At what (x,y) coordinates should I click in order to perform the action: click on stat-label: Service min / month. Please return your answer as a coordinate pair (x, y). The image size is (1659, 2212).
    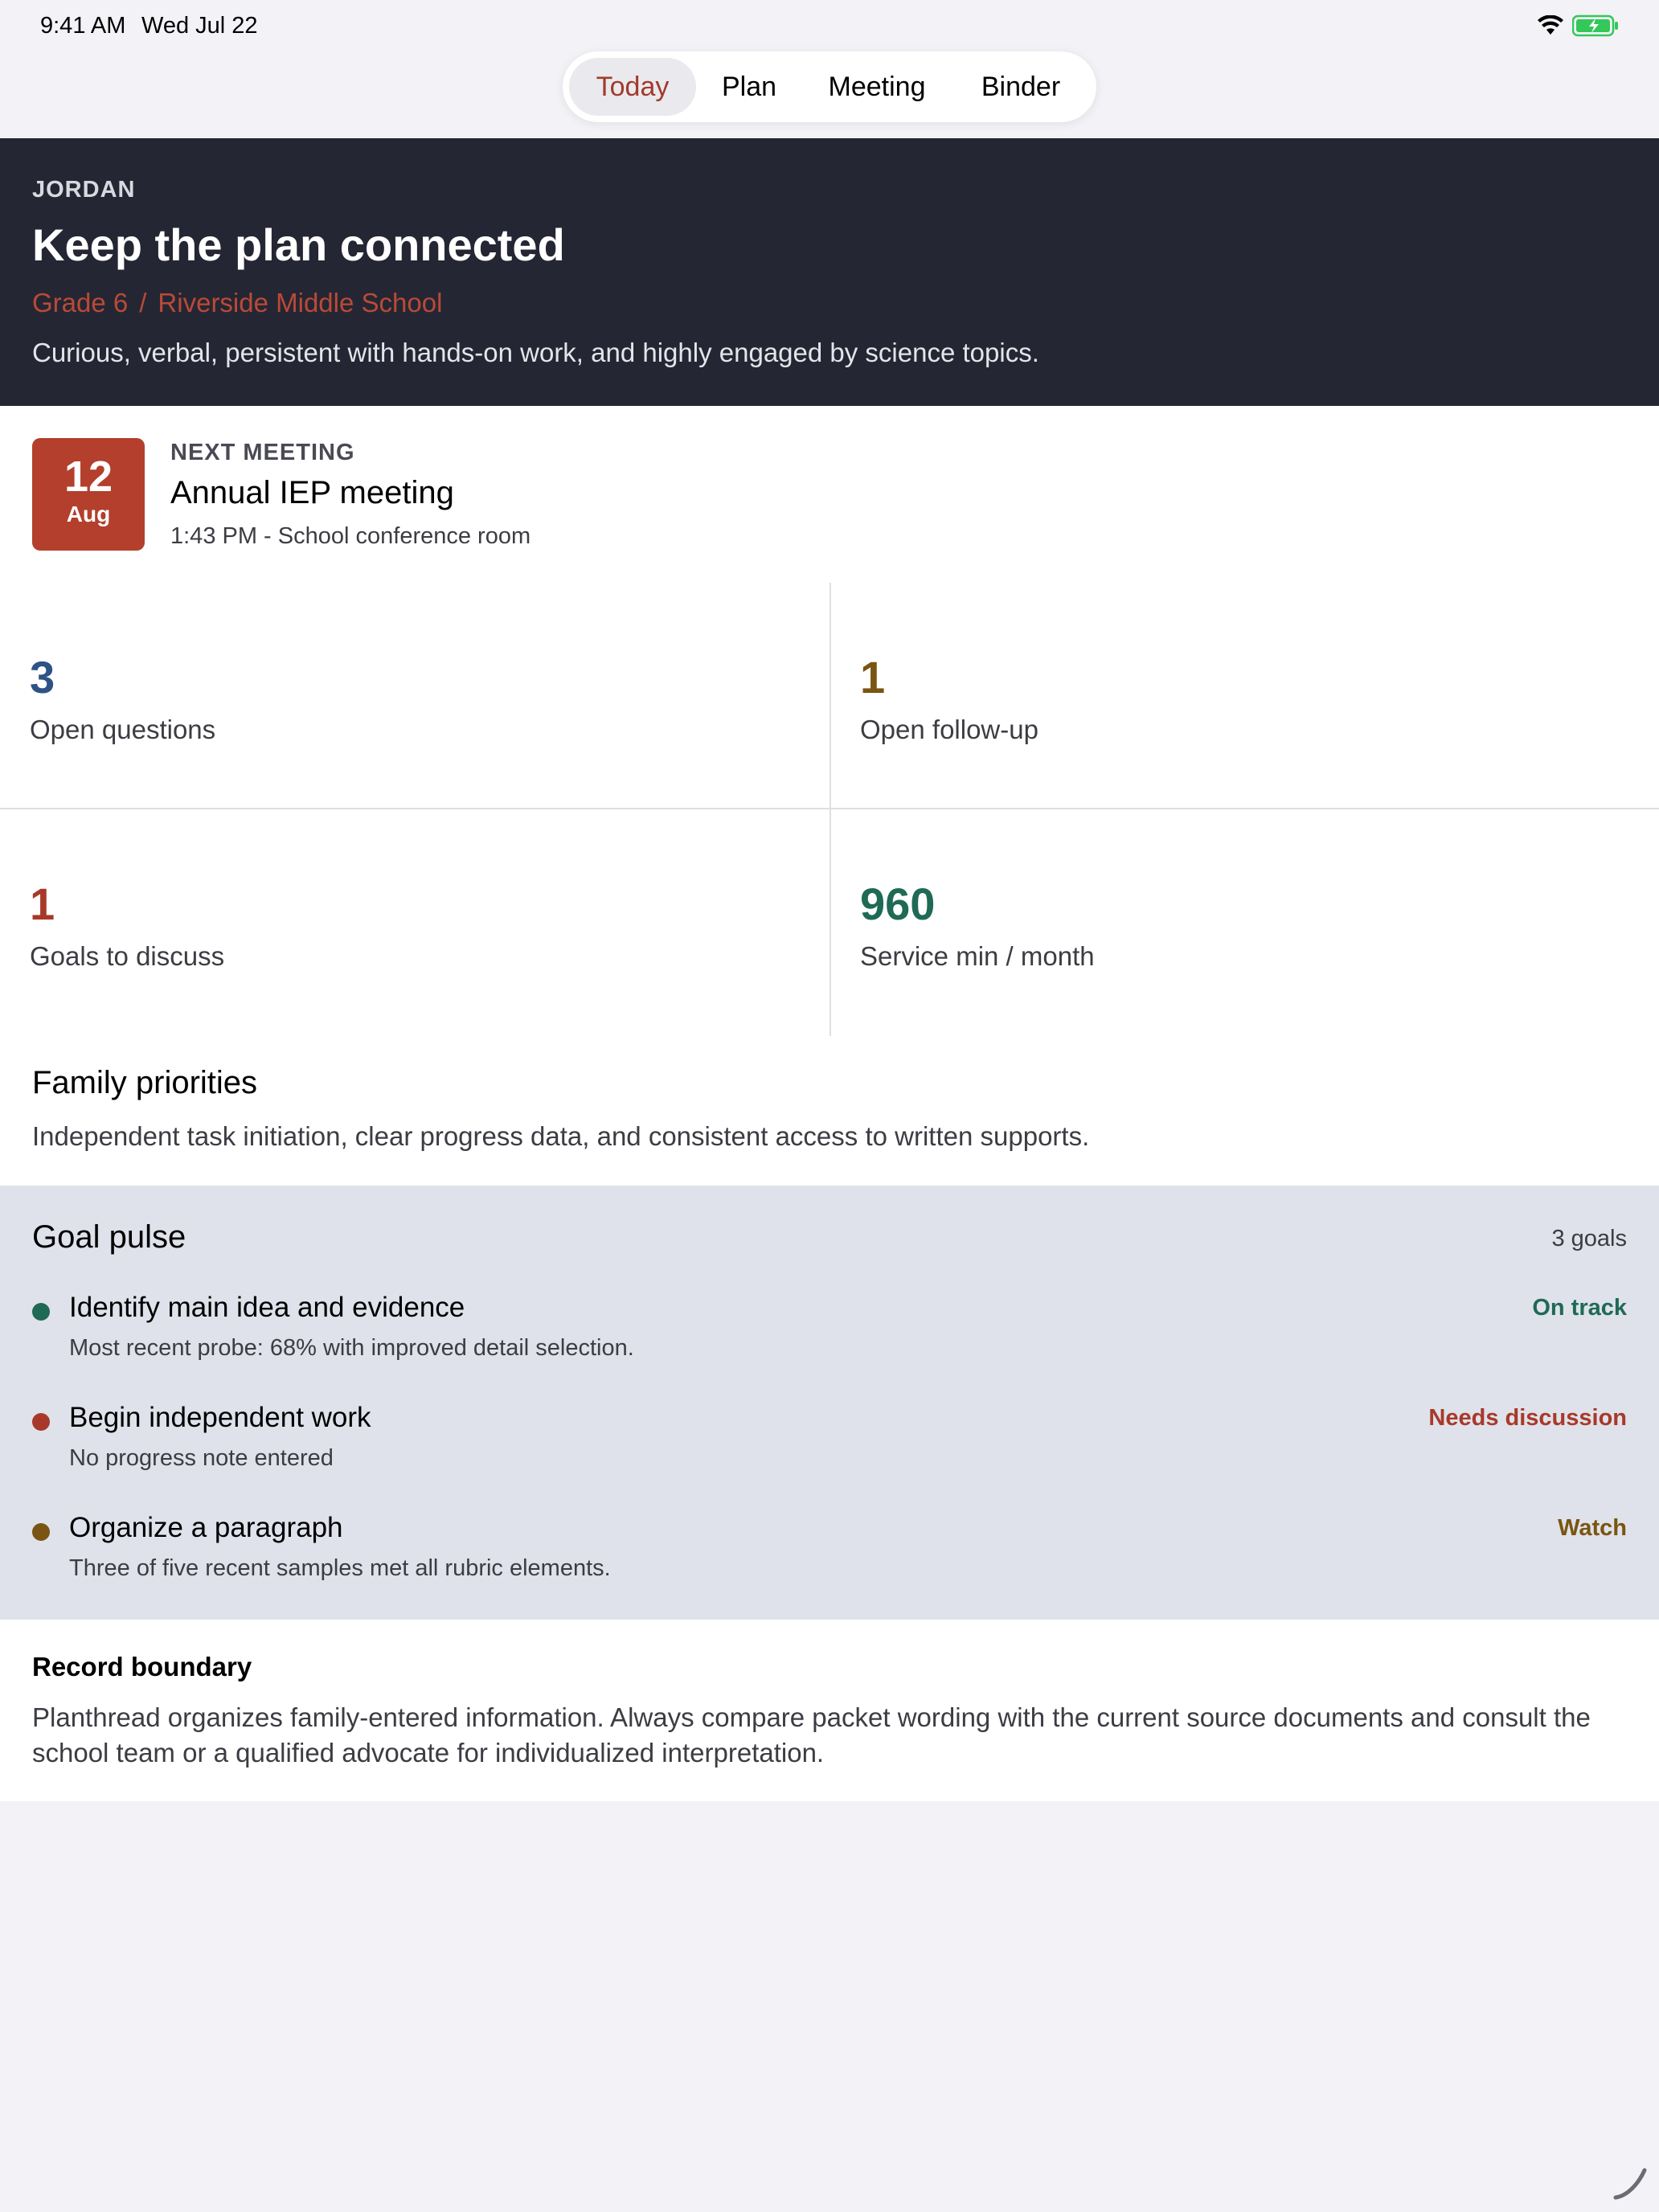
    Looking at the image, I should click on (977, 956).